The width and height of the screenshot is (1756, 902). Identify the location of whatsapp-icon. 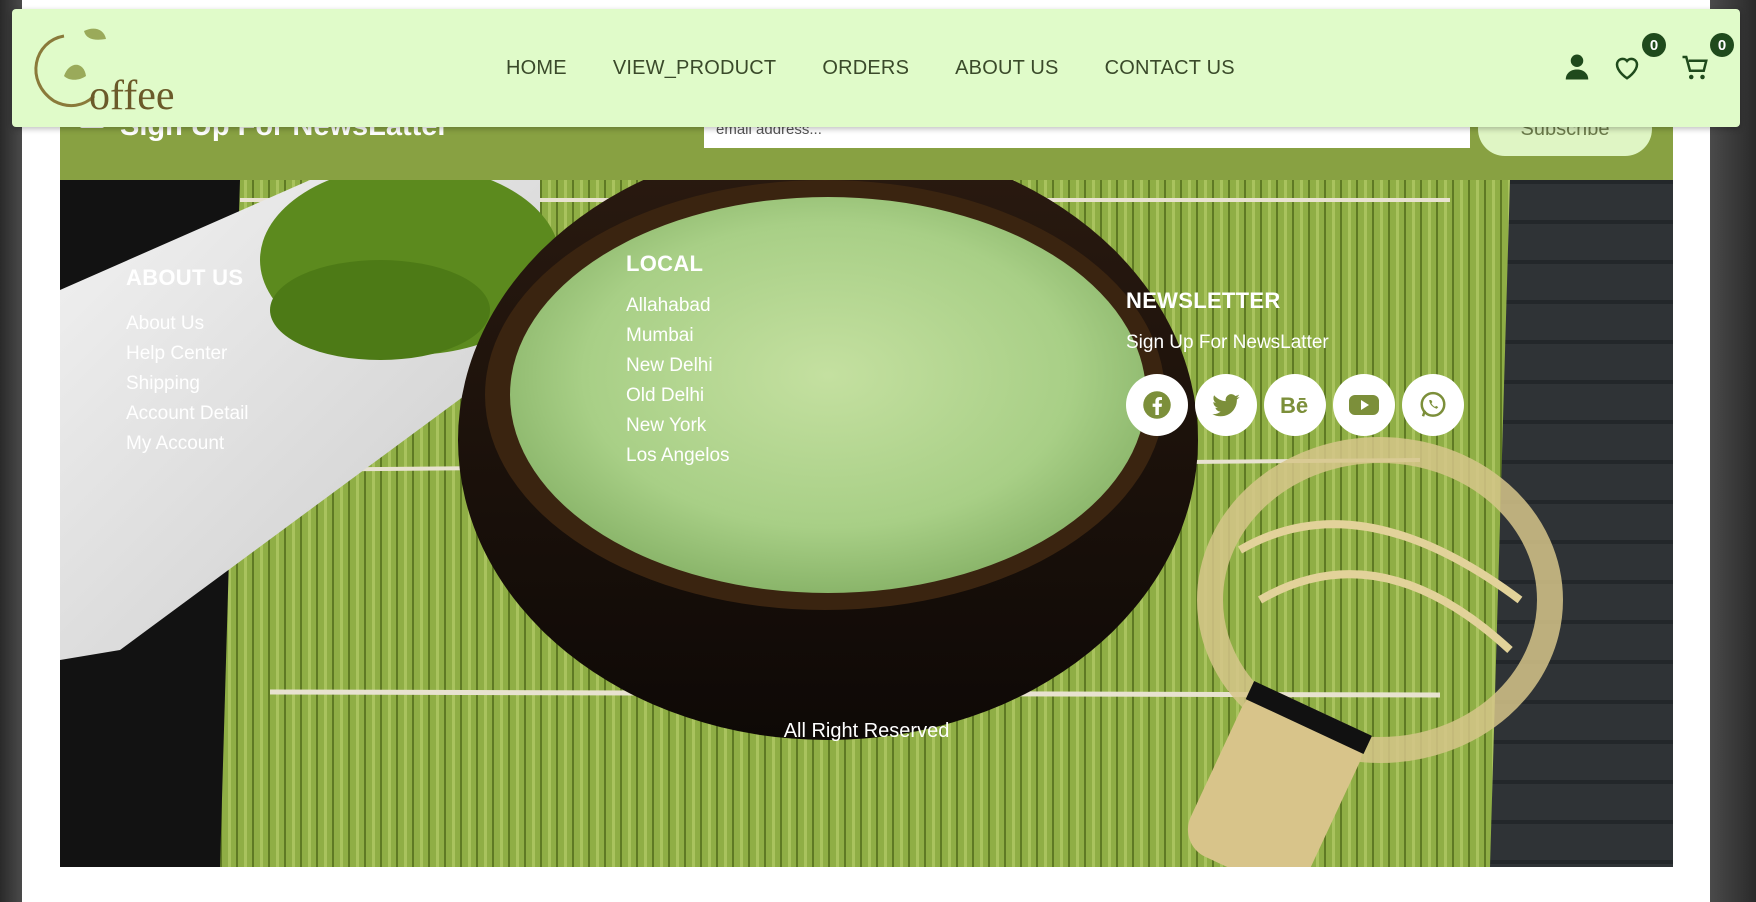
(1433, 405).